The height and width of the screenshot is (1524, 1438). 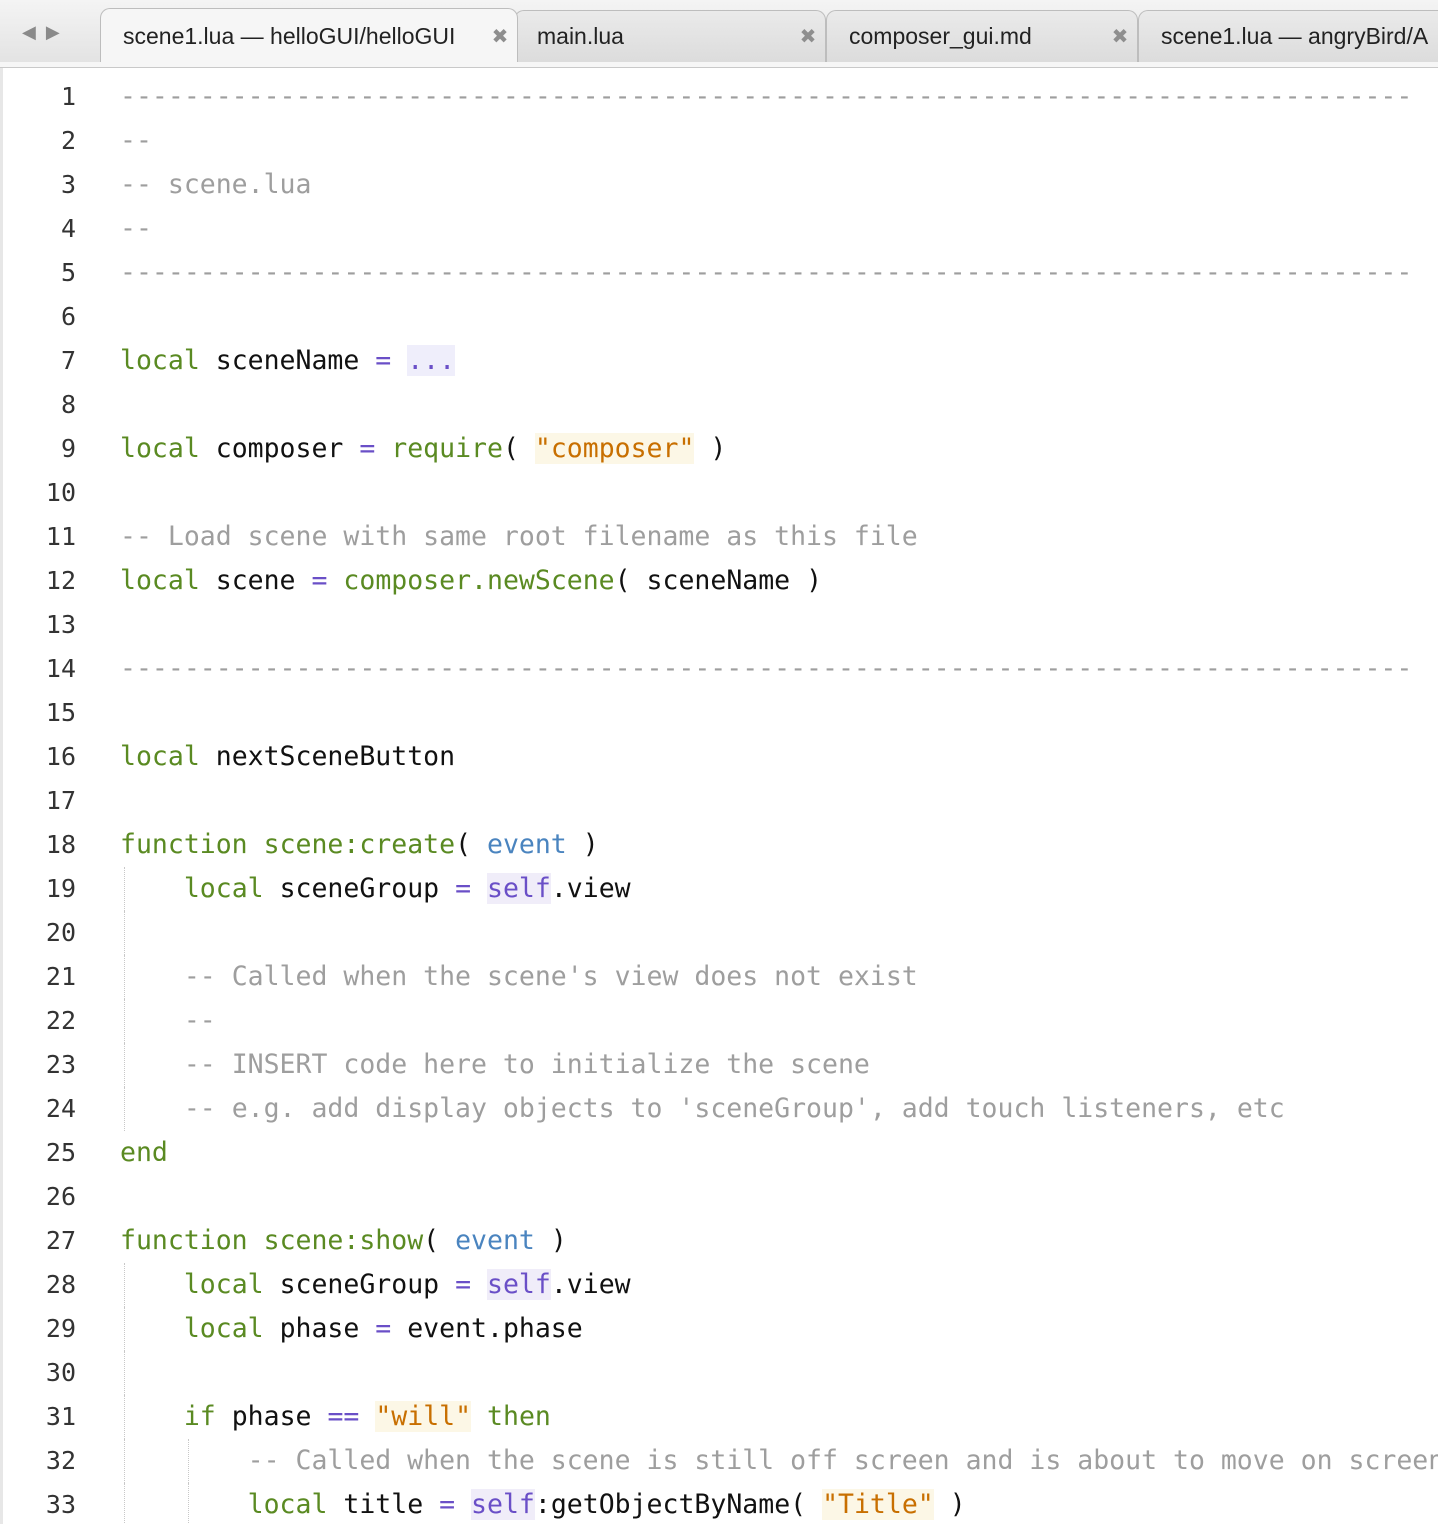 I want to click on line-number: 26, so click(x=60, y=1196).